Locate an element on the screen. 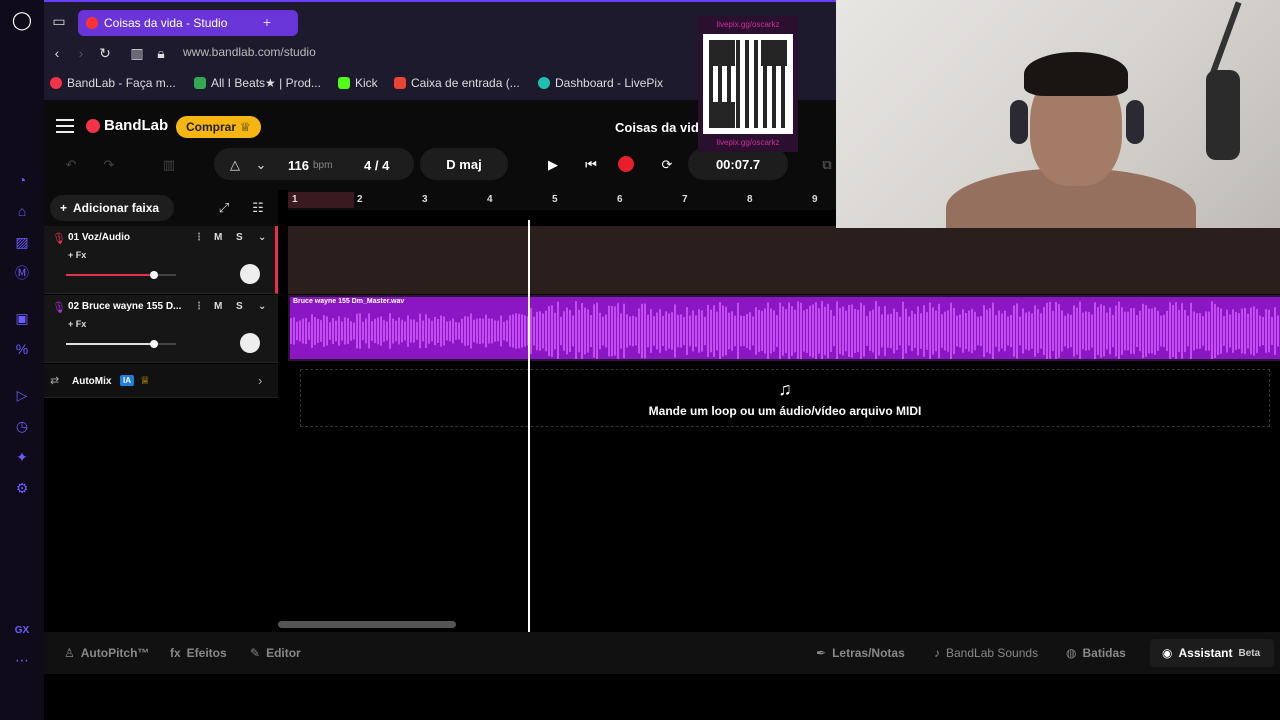  record-icon is located at coordinates (626, 164).